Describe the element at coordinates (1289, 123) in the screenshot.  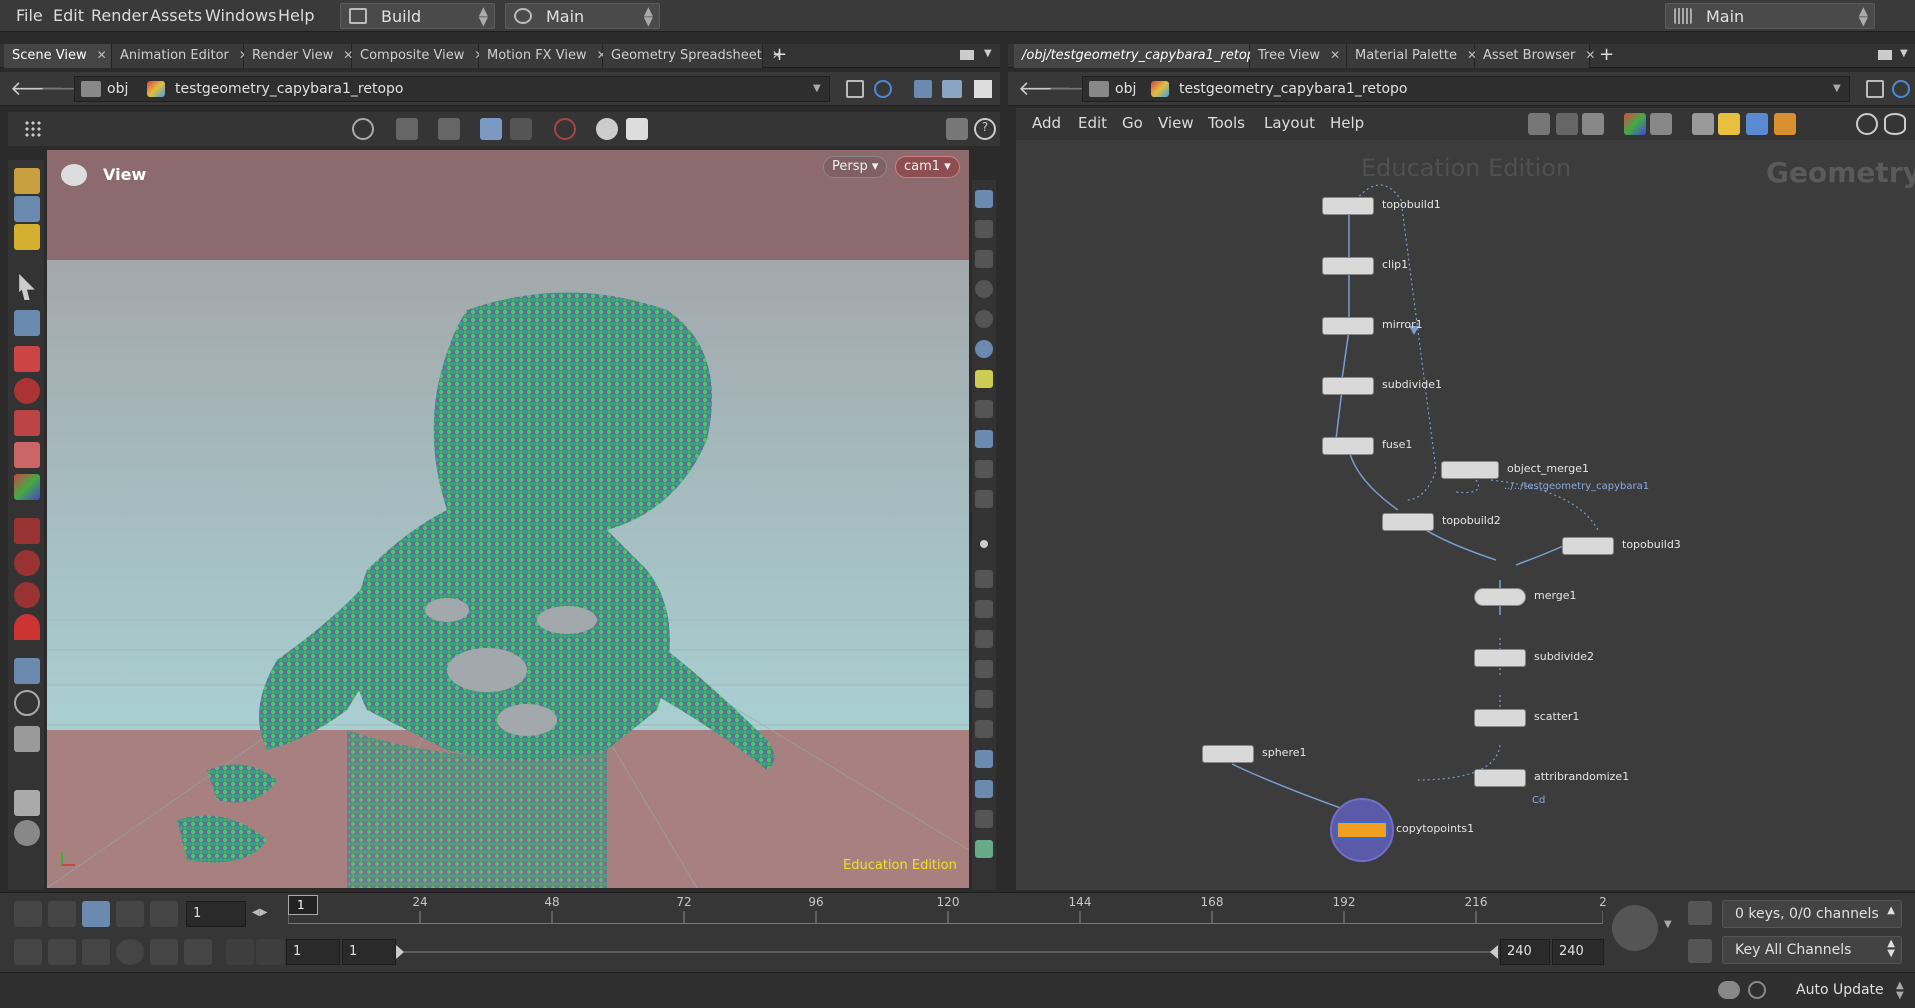
I see `menu-layout: Layout` at that location.